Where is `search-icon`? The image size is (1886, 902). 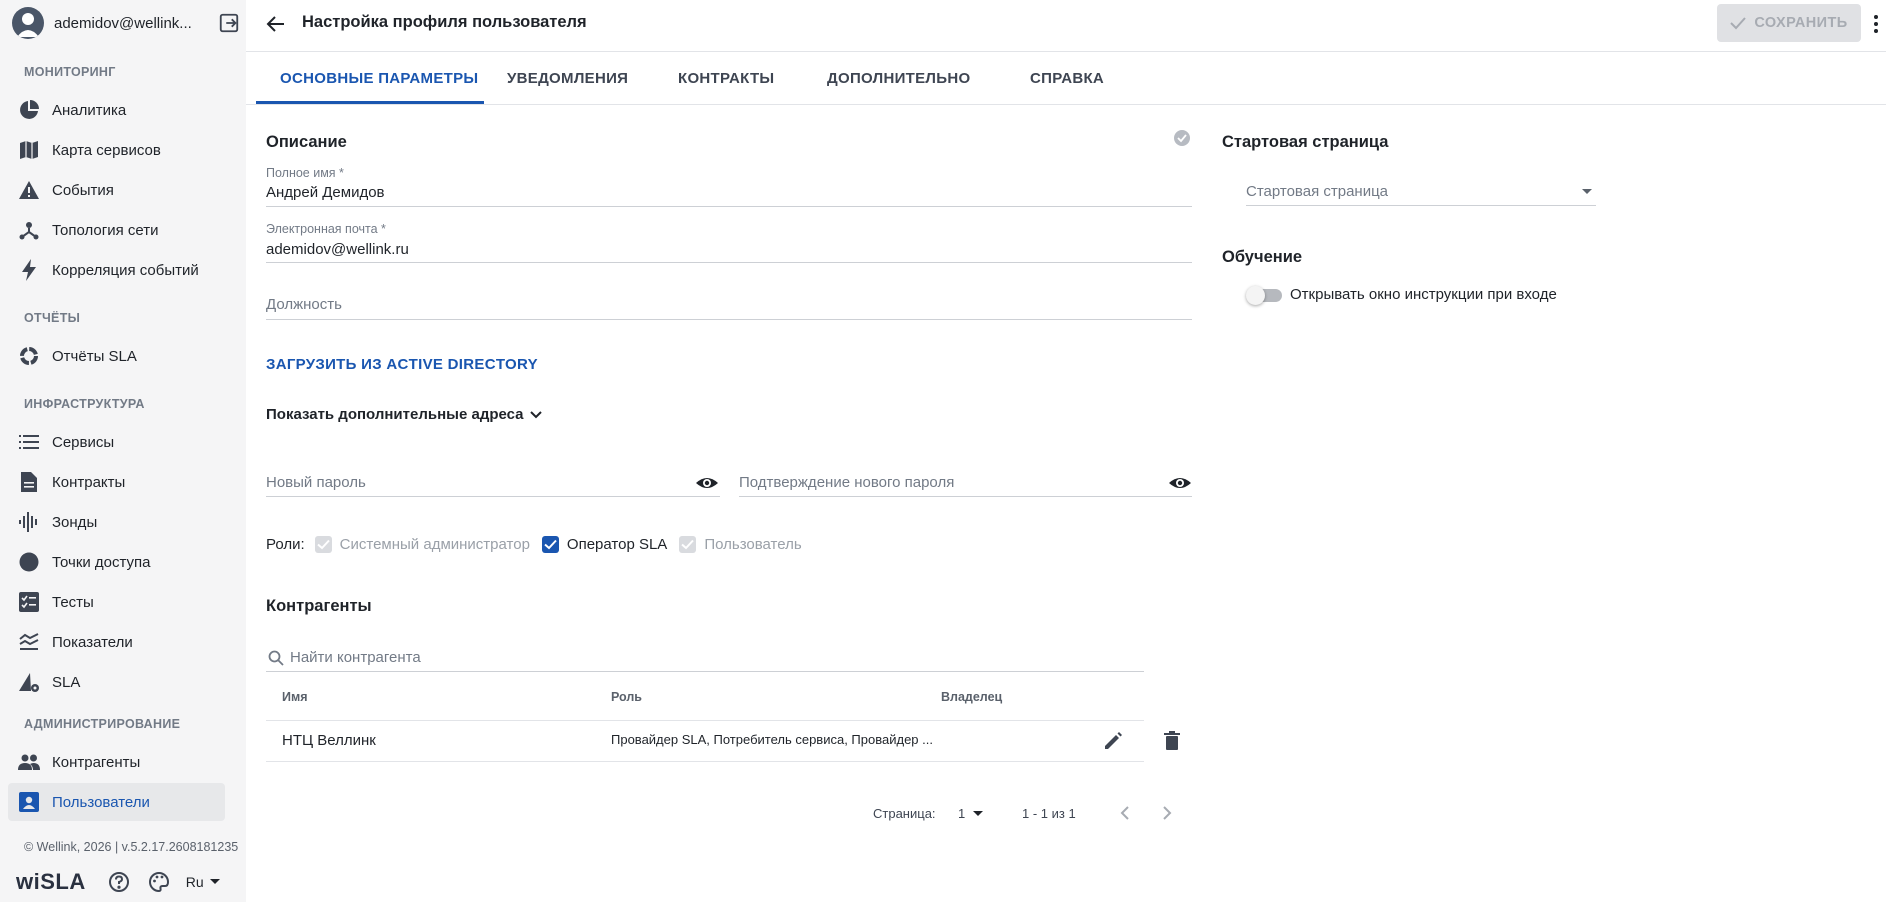 search-icon is located at coordinates (276, 658).